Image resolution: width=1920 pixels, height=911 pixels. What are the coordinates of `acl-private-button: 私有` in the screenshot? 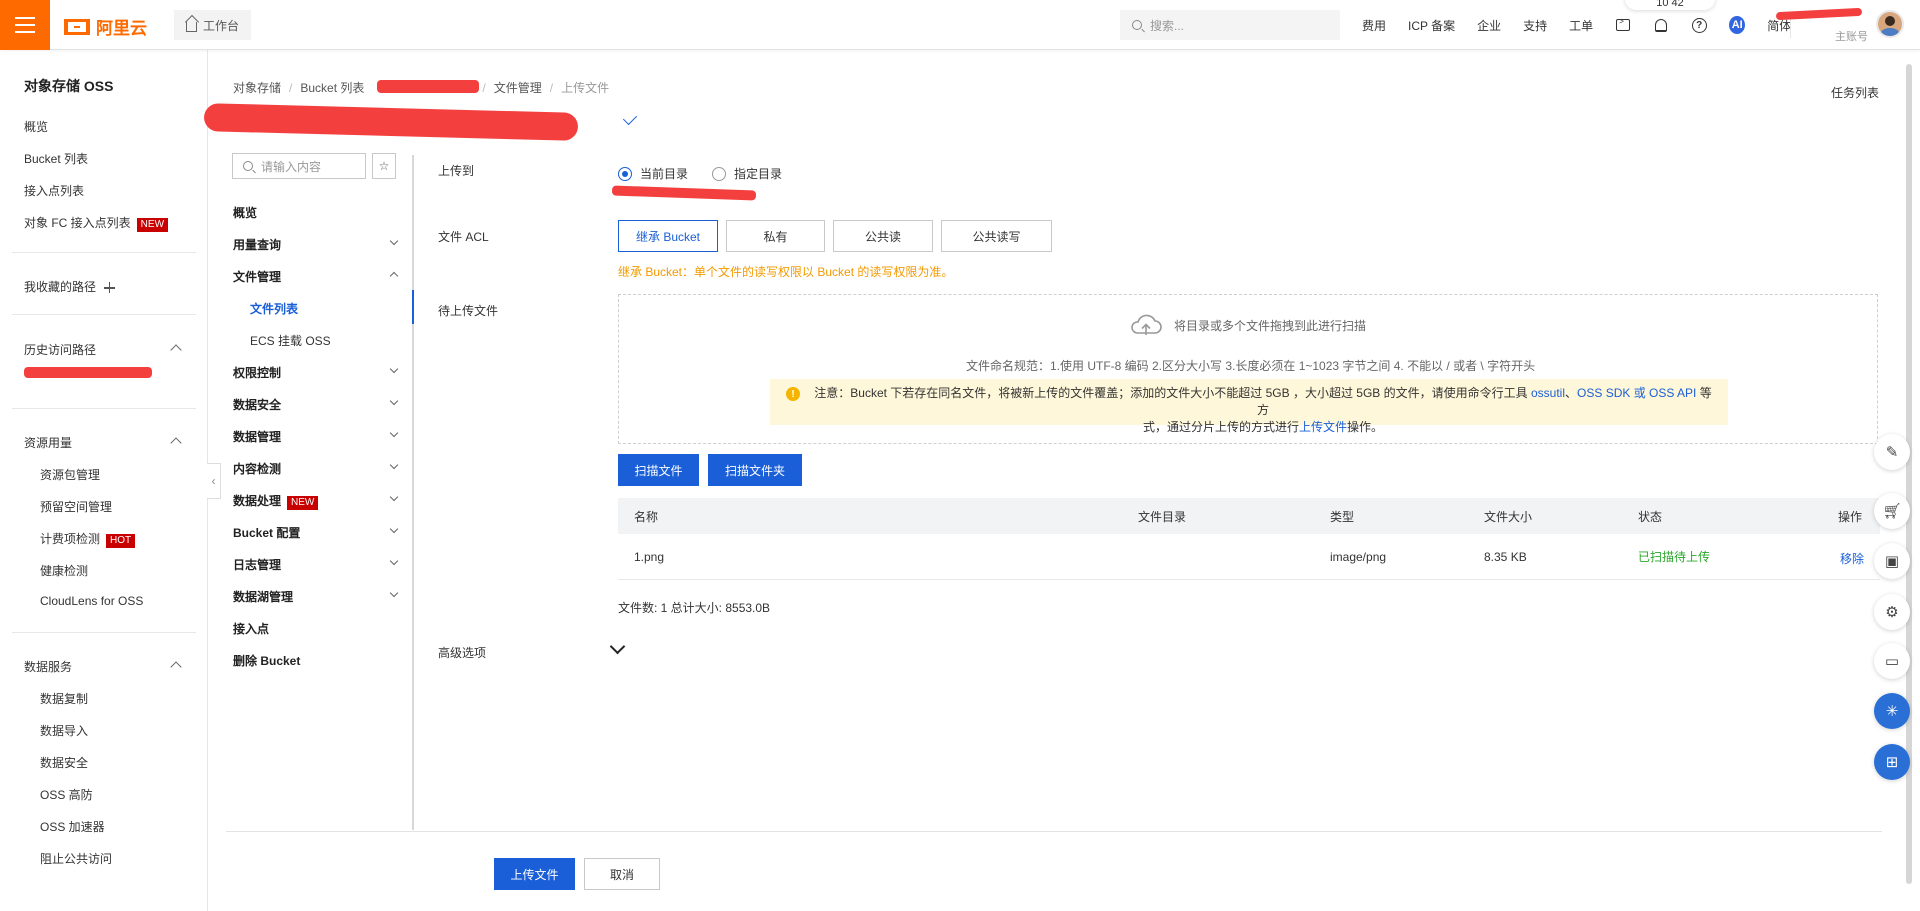 It's located at (775, 236).